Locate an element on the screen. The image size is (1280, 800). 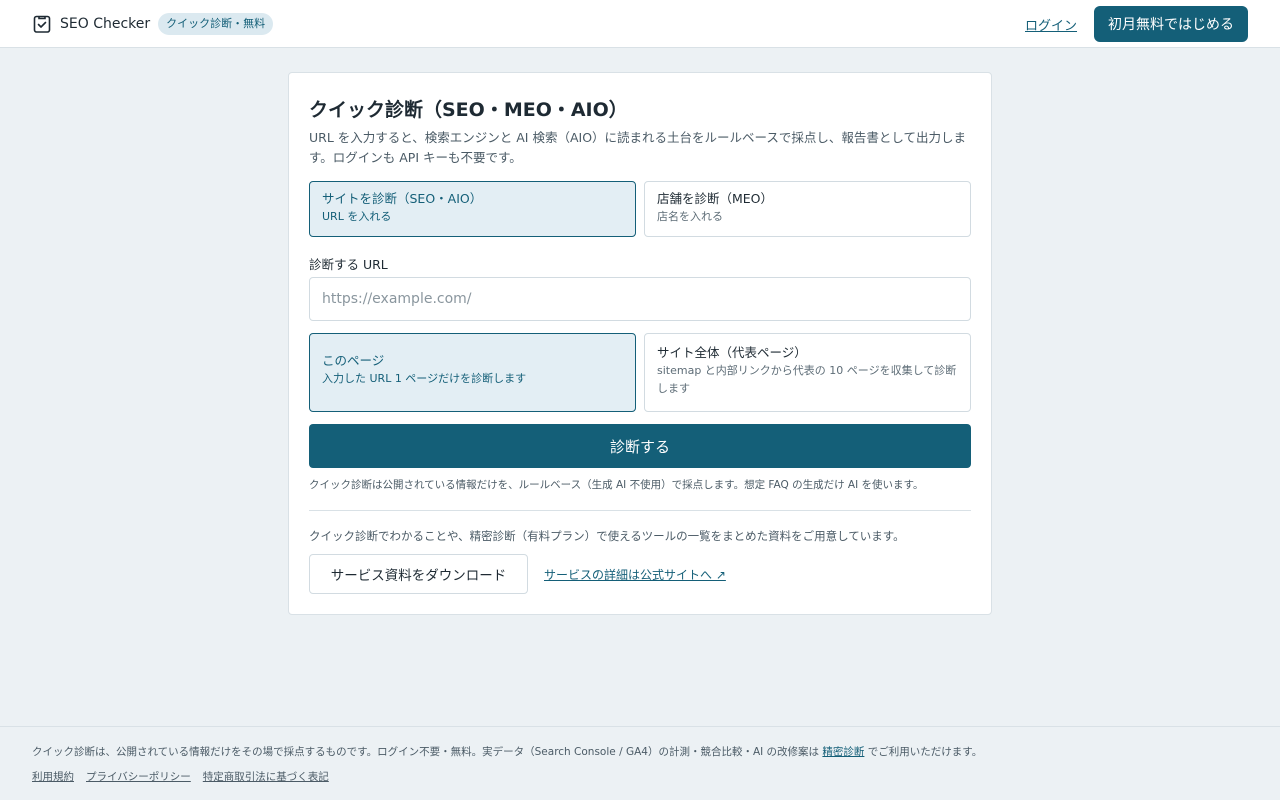
precise-check-link: 精密診断 is located at coordinates (843, 752).